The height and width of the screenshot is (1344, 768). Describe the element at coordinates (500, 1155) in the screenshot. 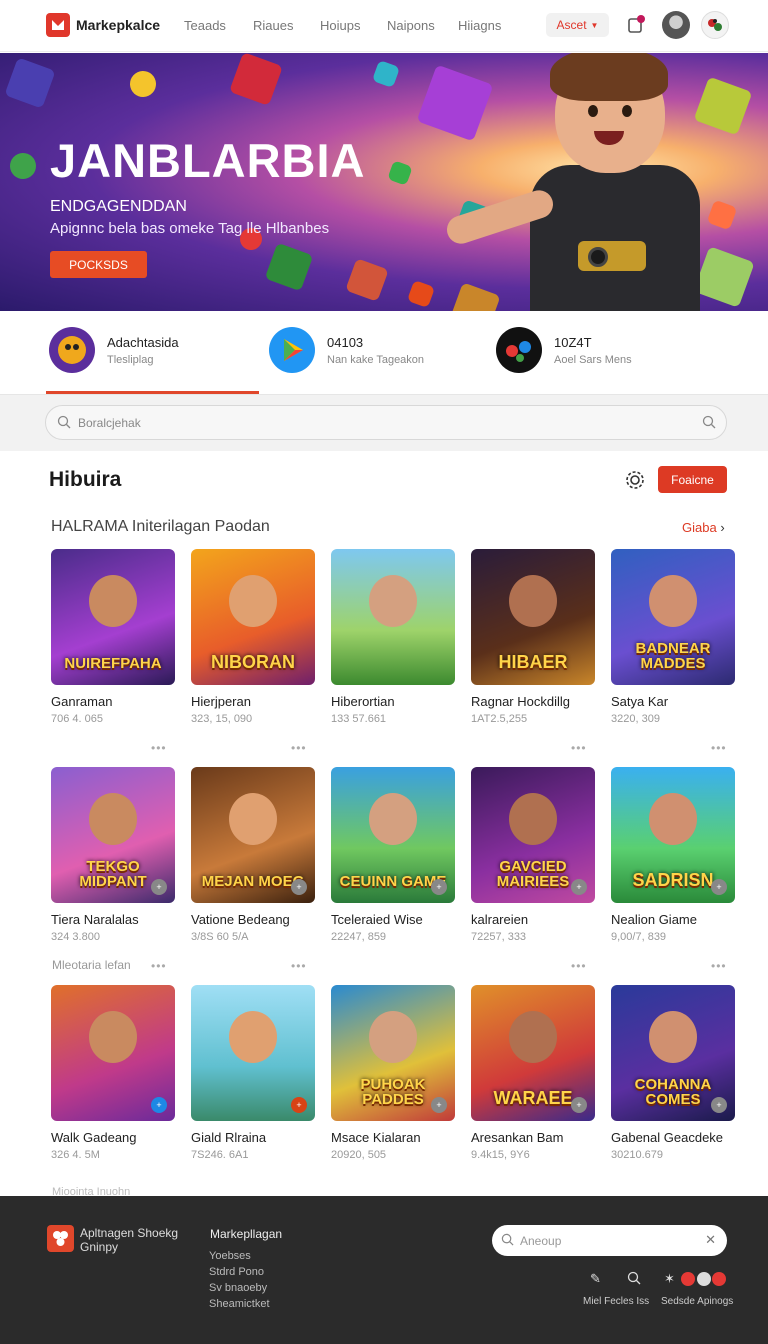

I see `game-meta: 9.4k15, 9Y6` at that location.